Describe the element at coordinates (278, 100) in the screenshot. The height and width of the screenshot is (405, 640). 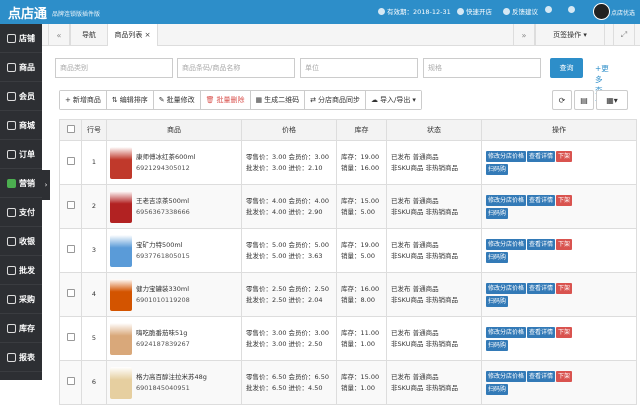
I see `generate-qrcode-button: ▦ 生成二维码` at that location.